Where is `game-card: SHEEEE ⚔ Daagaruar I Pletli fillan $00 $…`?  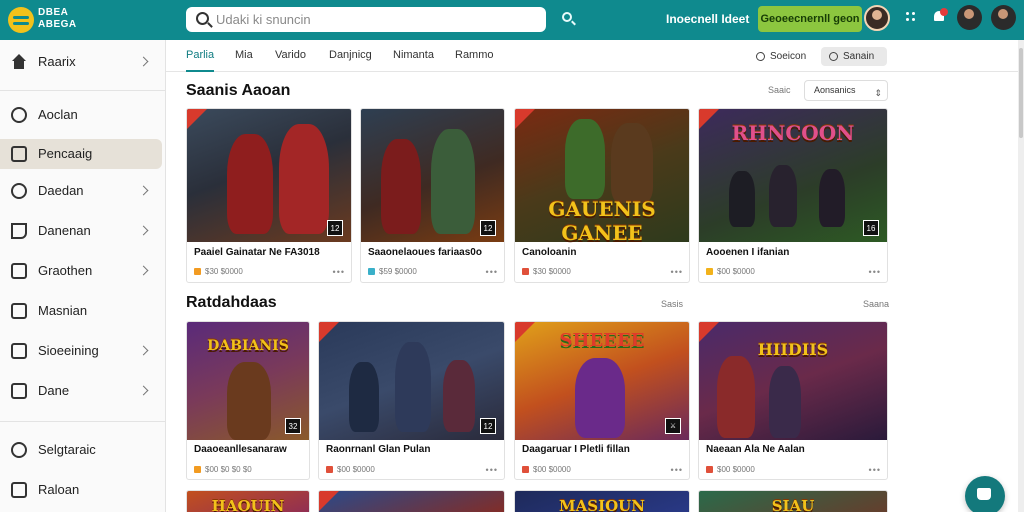 game-card: SHEEEE ⚔ Daagaruar I Pletli fillan $00 $… is located at coordinates (602, 400).